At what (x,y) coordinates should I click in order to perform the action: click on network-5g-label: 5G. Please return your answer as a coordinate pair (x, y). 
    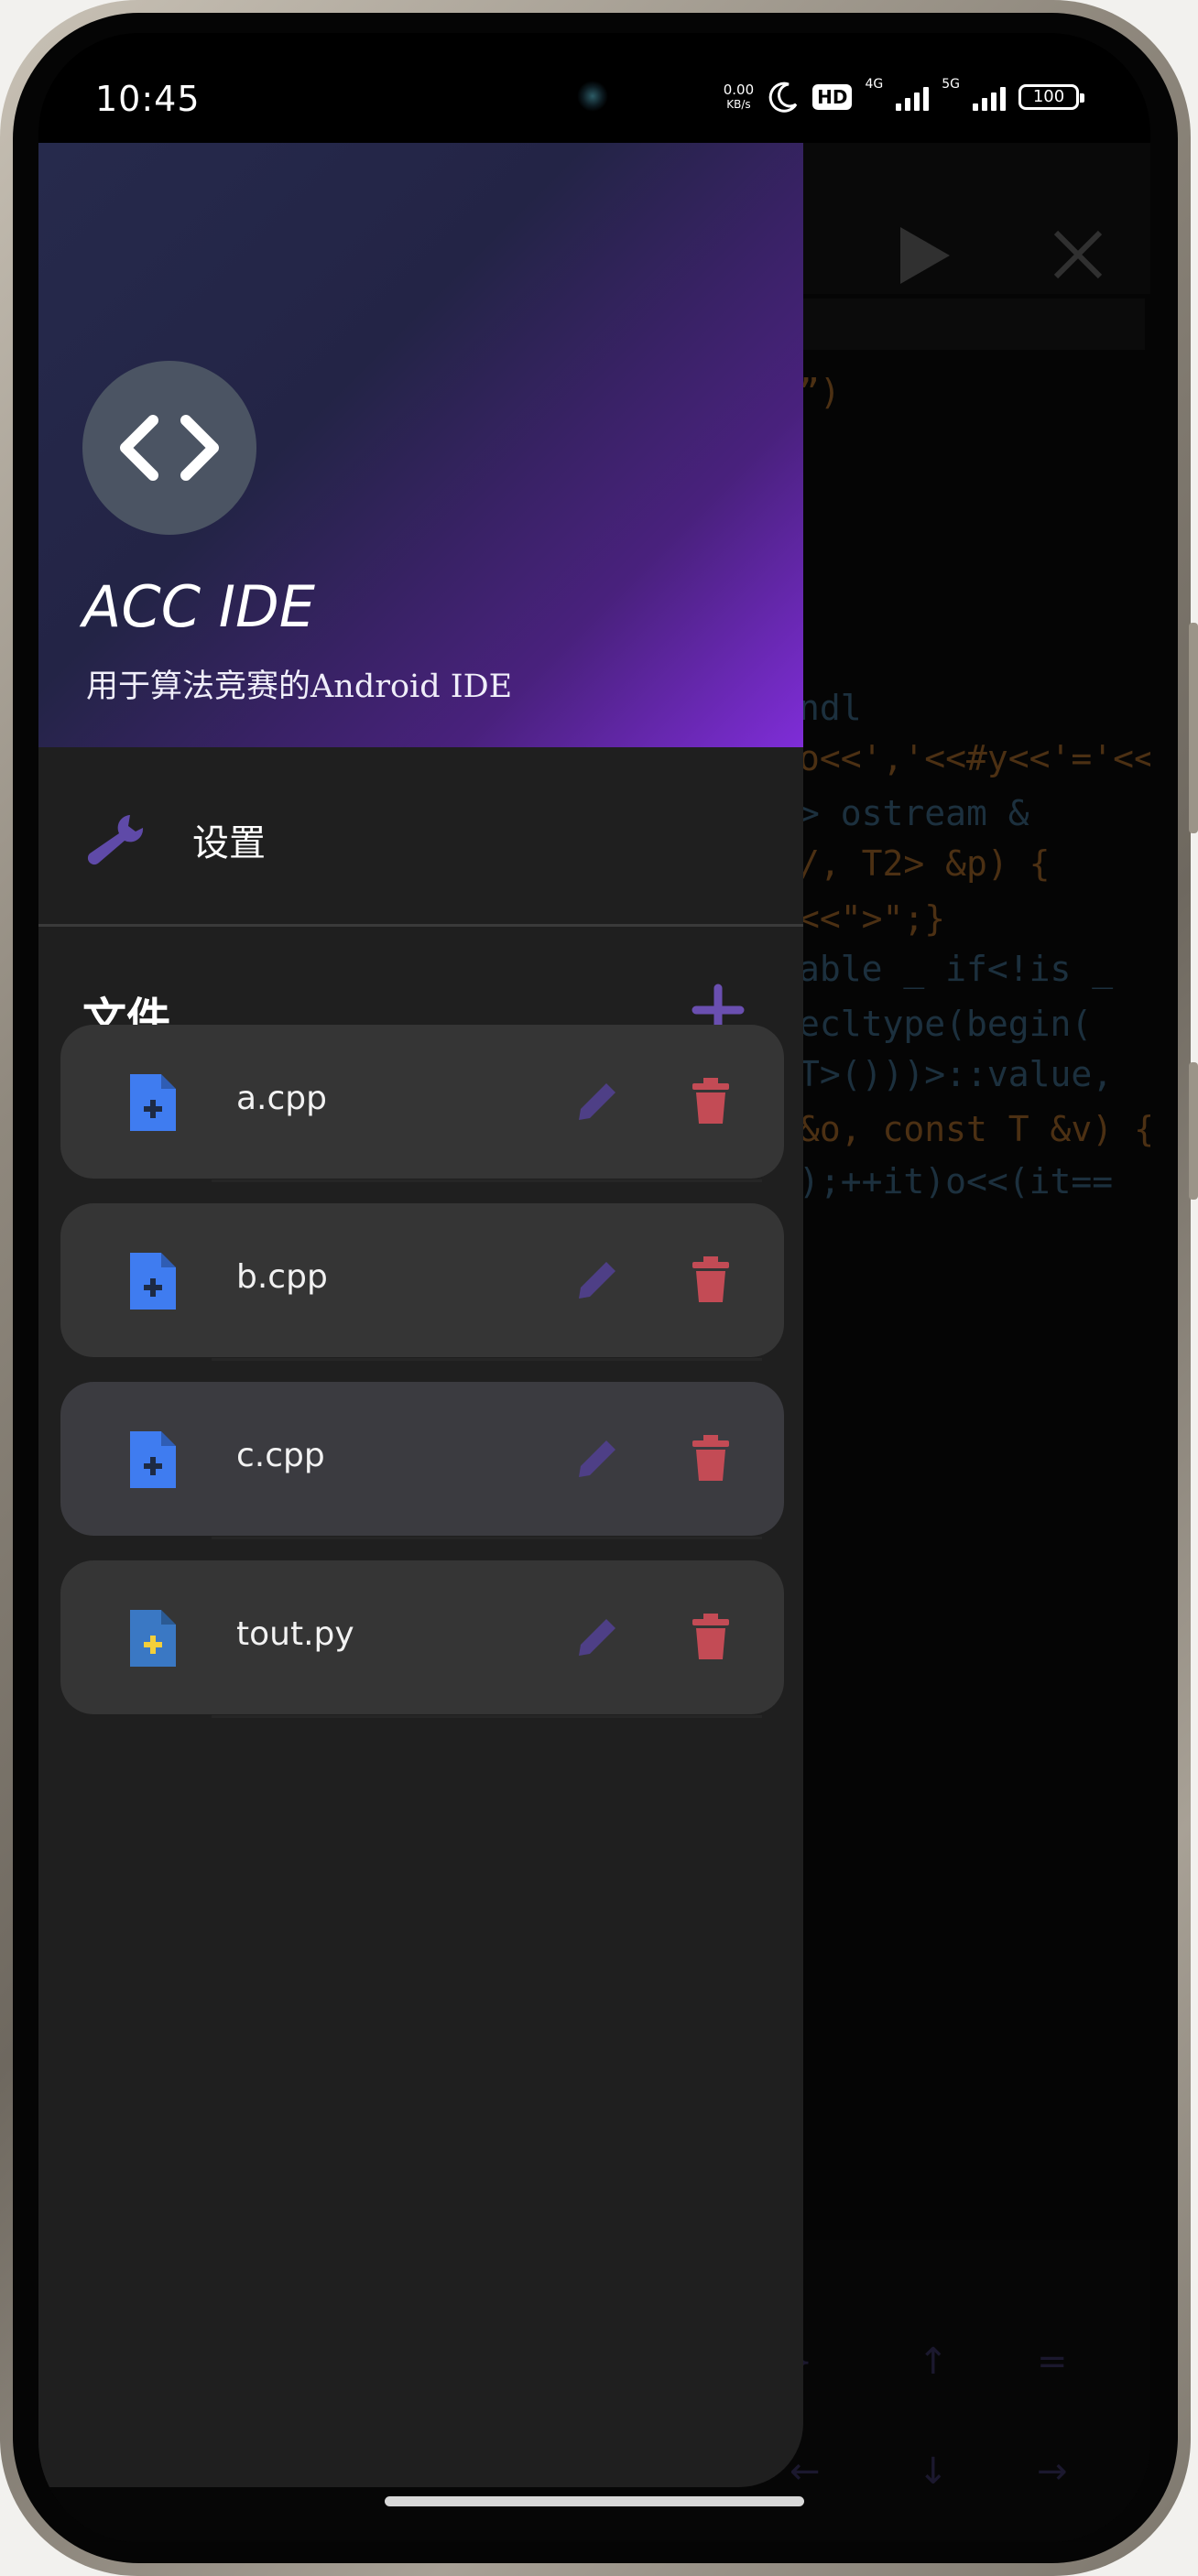
    Looking at the image, I should click on (951, 84).